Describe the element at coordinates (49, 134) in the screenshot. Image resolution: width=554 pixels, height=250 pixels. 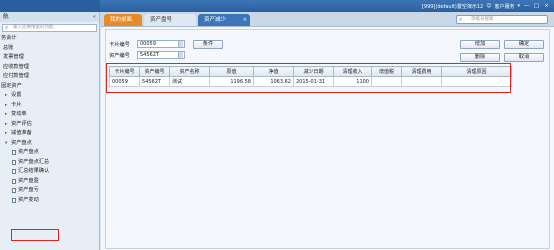
I see `sidebar-item: ▸ 减值准备` at that location.